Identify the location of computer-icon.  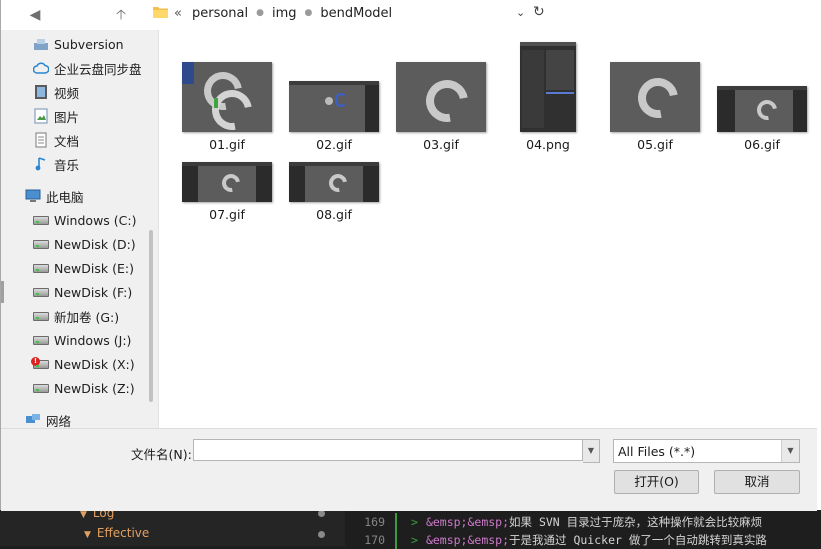
(33, 196).